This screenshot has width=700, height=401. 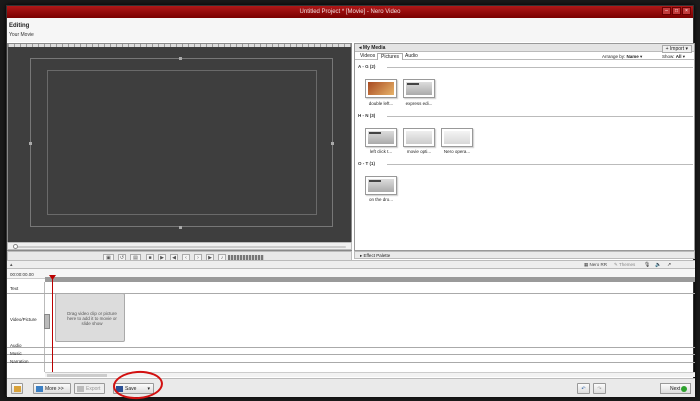 I want to click on next-button: Next, so click(x=675, y=388).